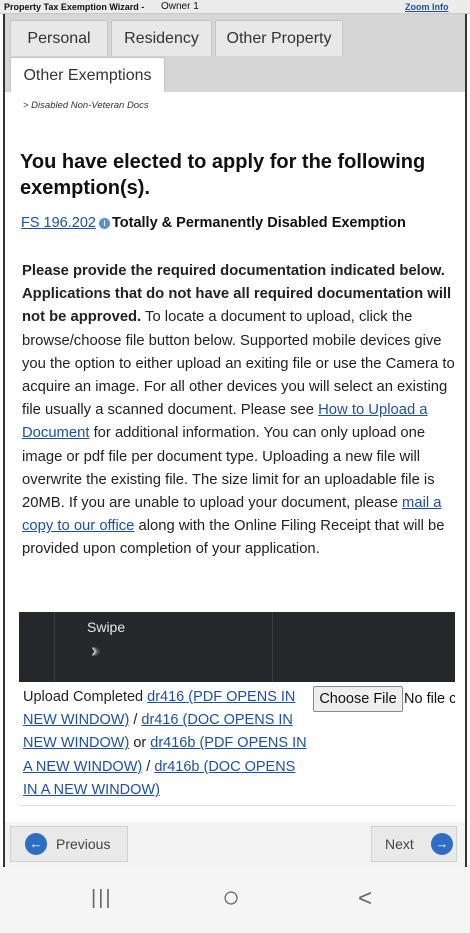 The width and height of the screenshot is (470, 933). I want to click on next-label: Next, so click(399, 844).